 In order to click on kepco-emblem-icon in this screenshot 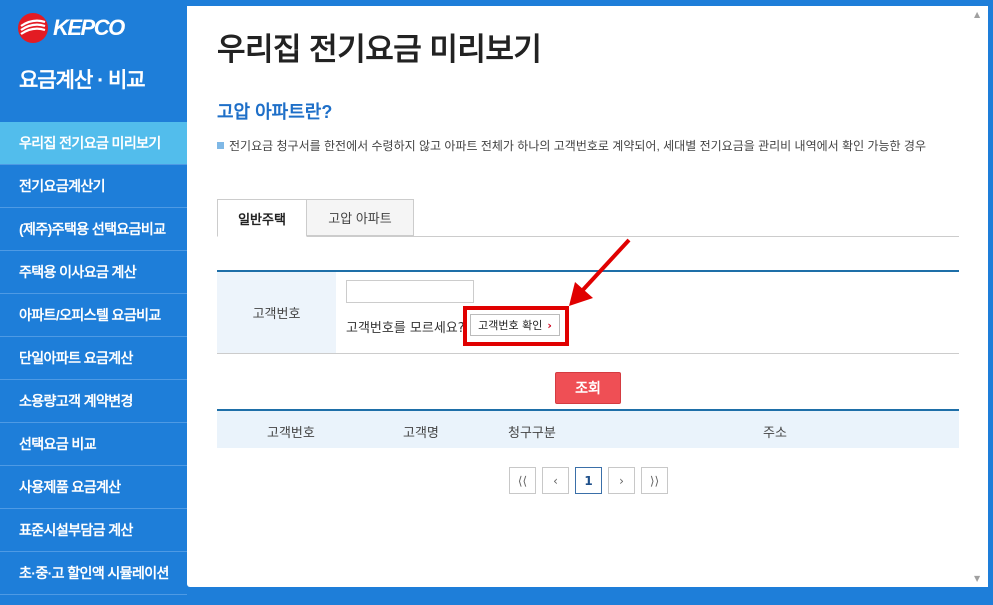, I will do `click(33, 28)`.